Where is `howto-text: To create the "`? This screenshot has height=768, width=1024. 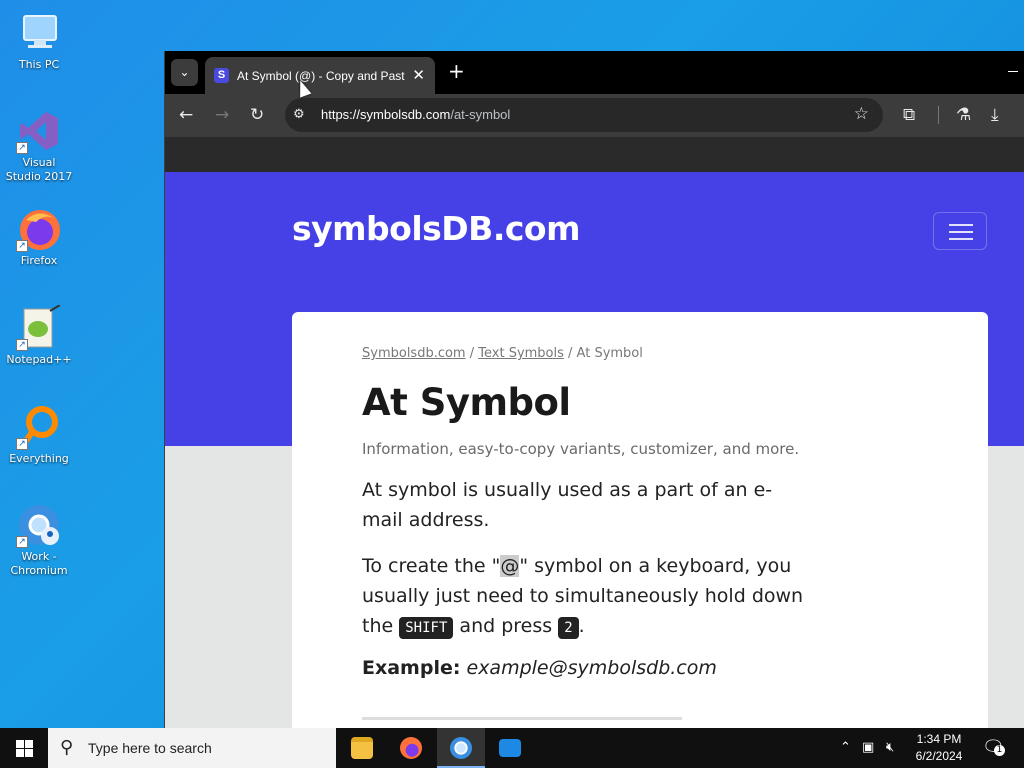 howto-text: To create the " is located at coordinates (431, 566).